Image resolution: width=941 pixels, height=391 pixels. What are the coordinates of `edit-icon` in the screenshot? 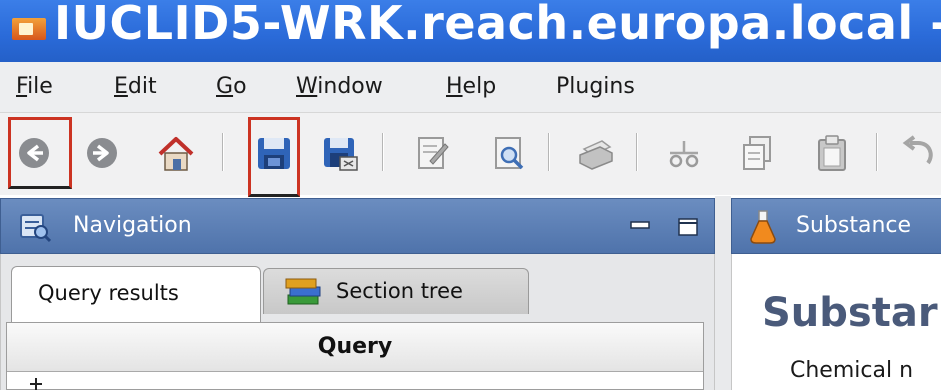 It's located at (433, 153).